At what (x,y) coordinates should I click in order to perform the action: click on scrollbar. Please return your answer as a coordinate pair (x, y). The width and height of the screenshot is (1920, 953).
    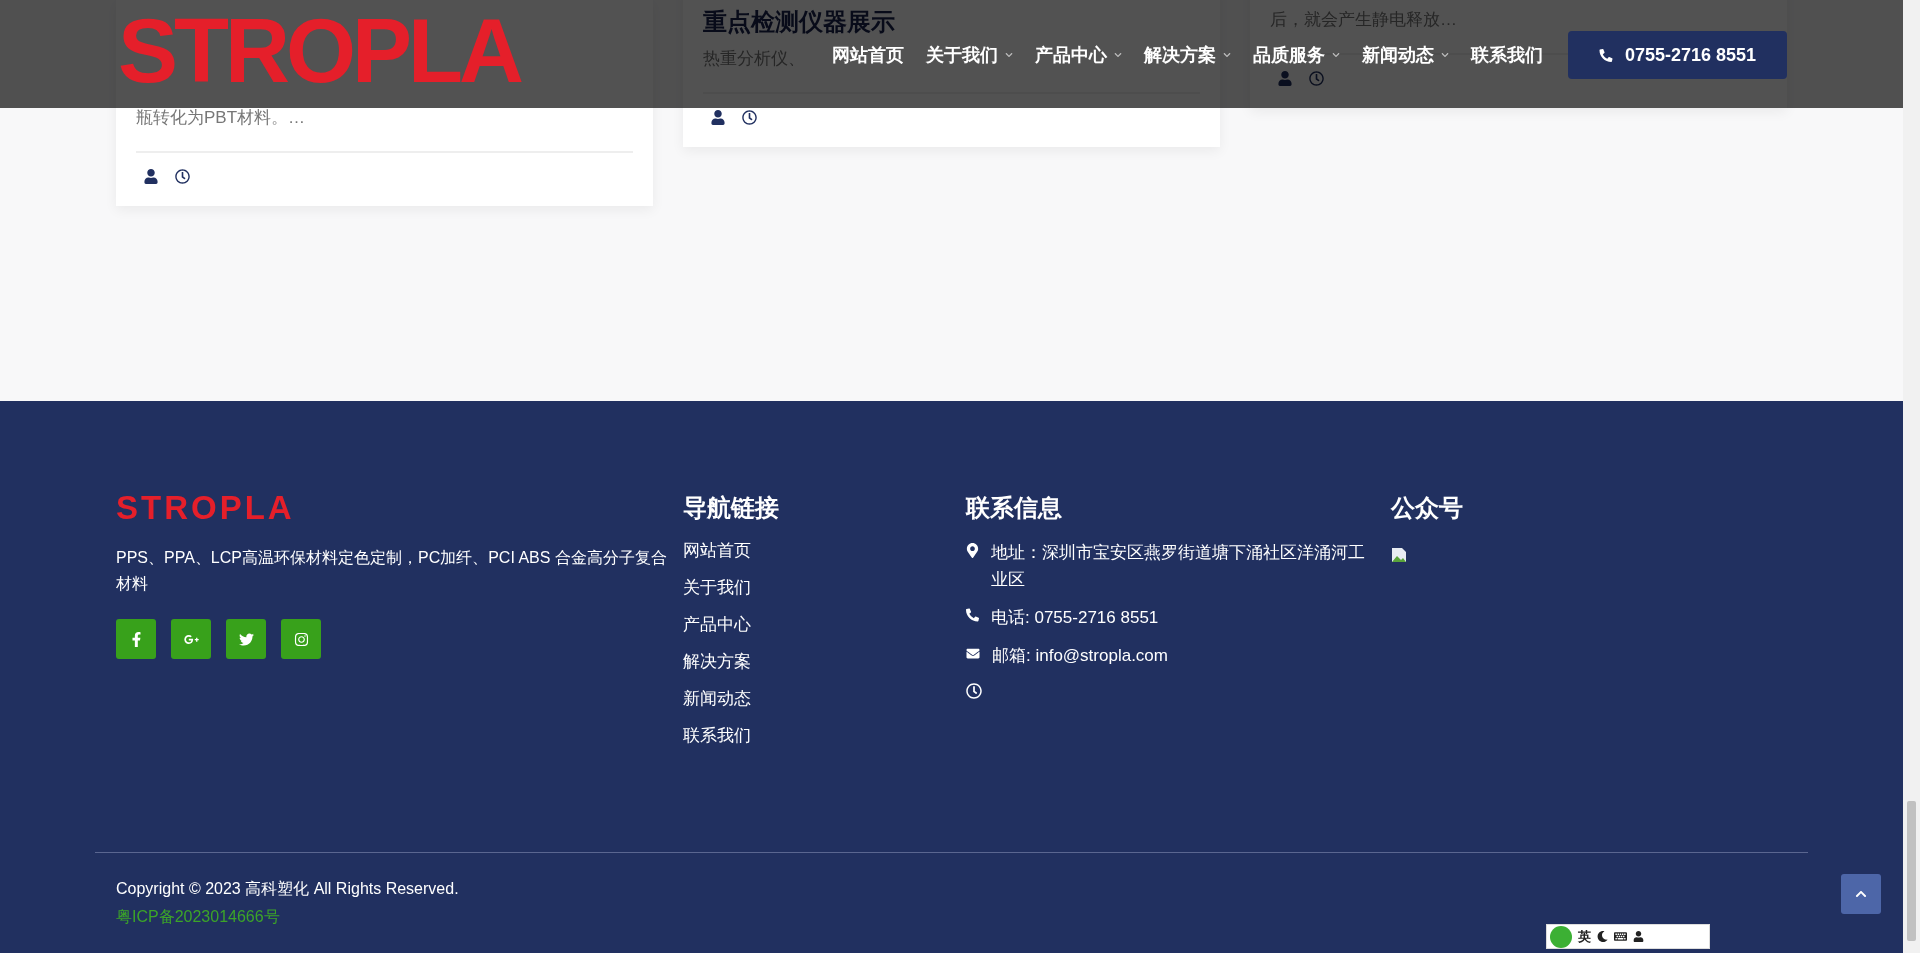
    Looking at the image, I should click on (1911, 476).